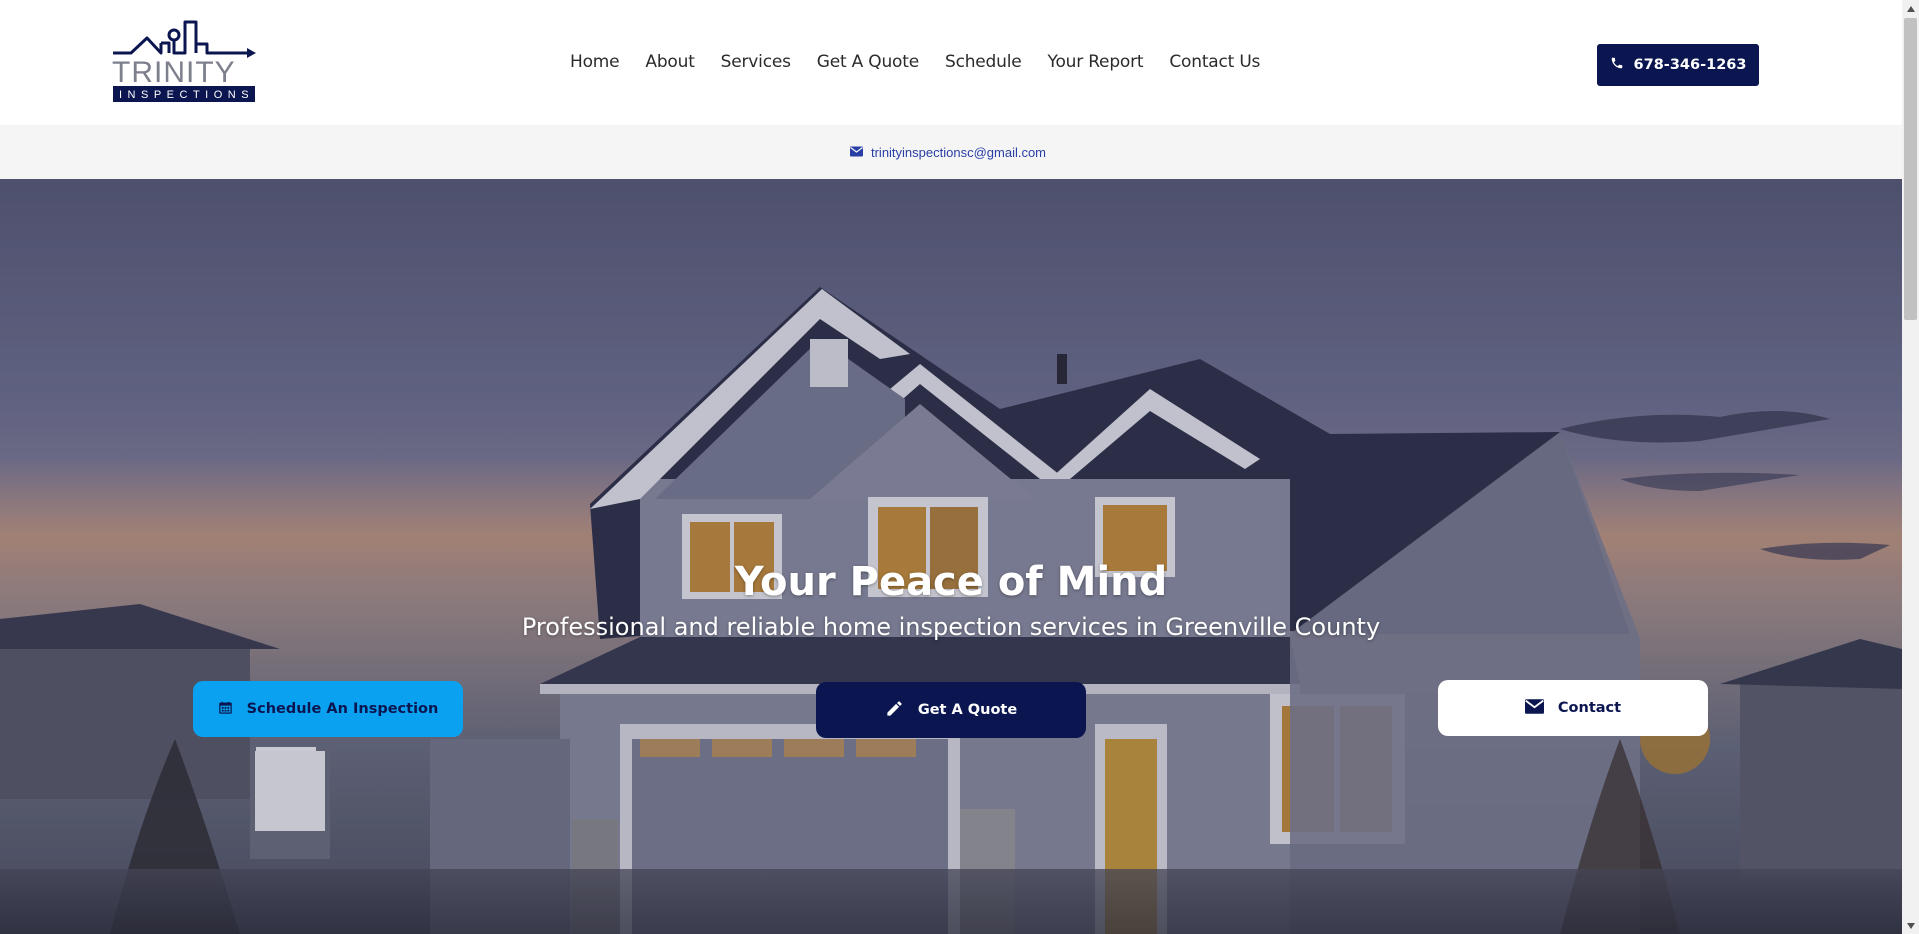 This screenshot has height=934, width=1919. What do you see at coordinates (894, 710) in the screenshot?
I see `pencil-icon` at bounding box center [894, 710].